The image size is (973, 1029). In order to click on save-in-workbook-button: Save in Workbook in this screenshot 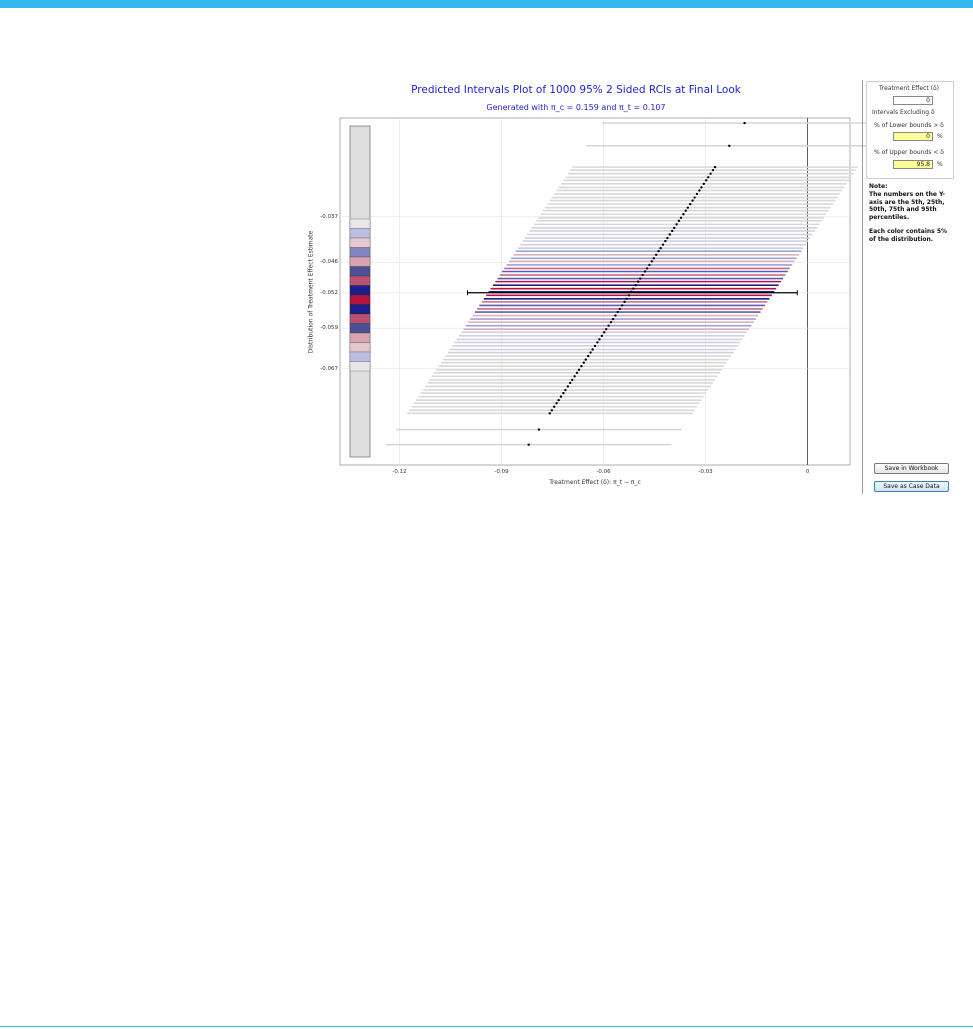, I will do `click(911, 468)`.